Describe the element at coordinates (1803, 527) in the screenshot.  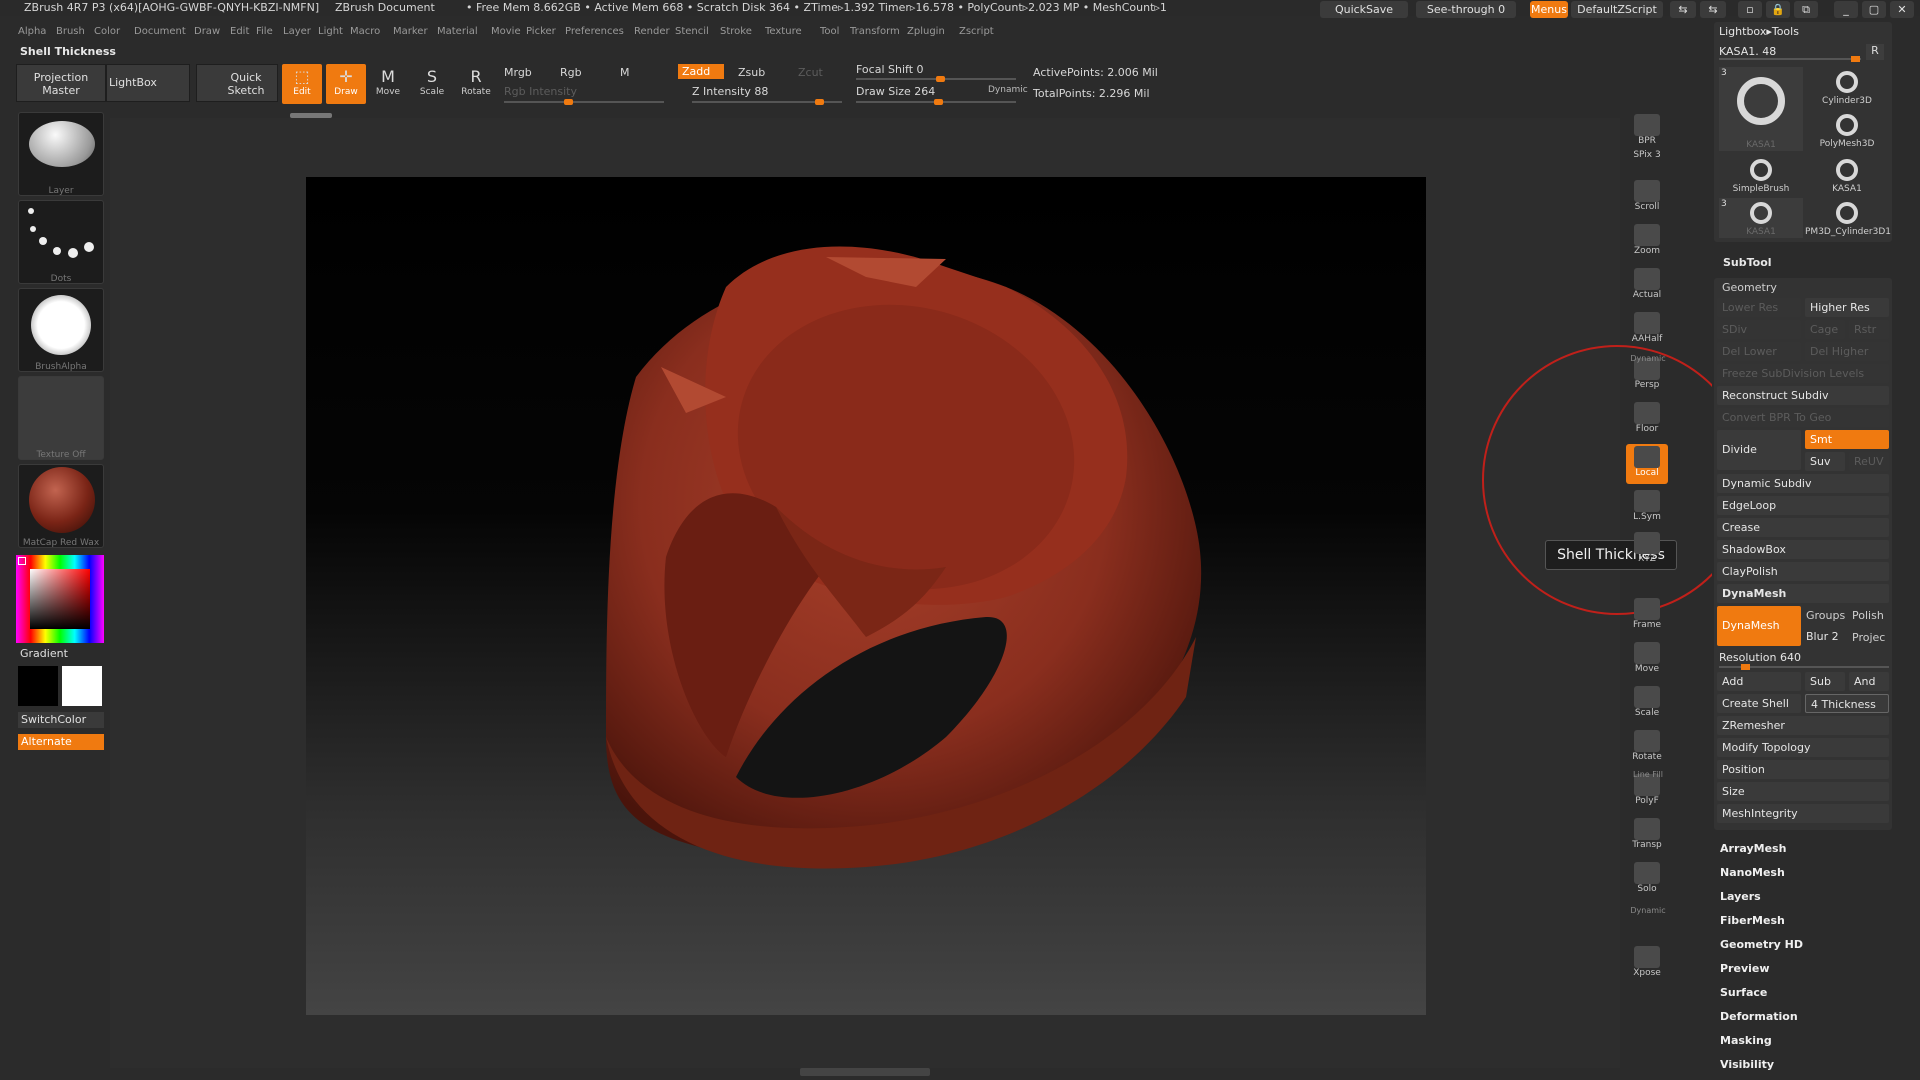
I see `crease-section: Crease` at that location.